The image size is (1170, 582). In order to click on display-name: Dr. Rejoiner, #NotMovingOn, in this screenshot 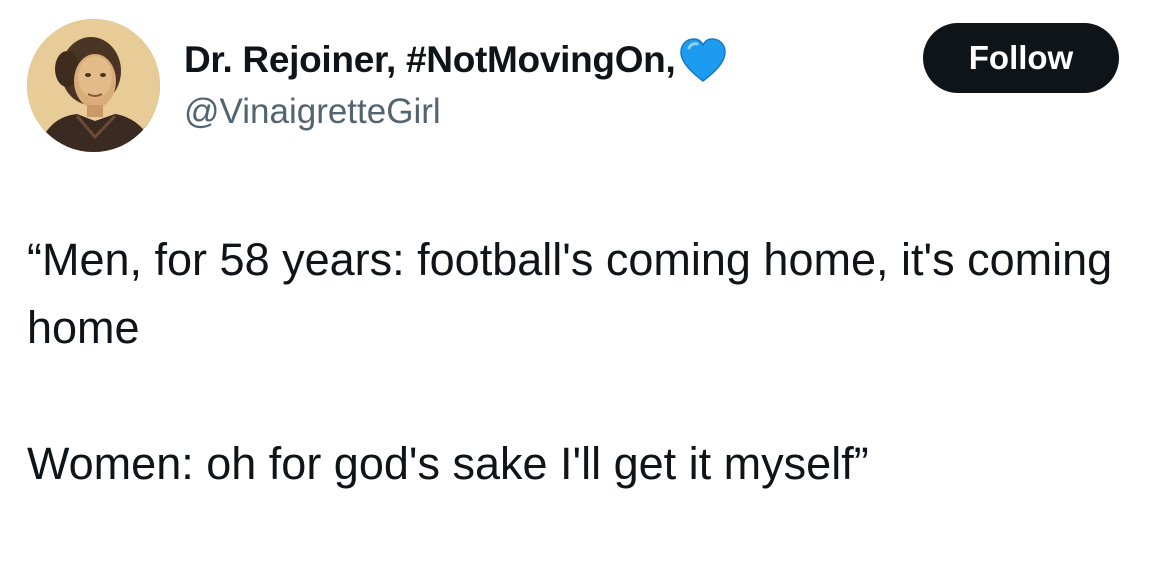, I will do `click(430, 60)`.